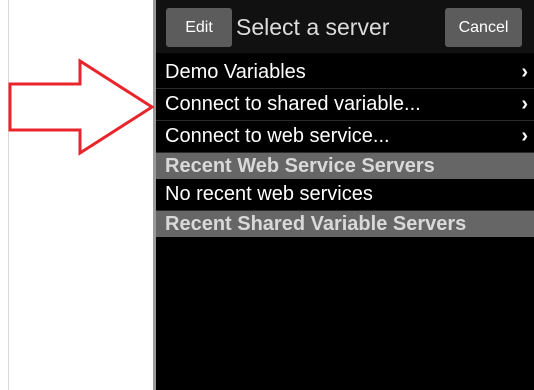 The height and width of the screenshot is (390, 534). I want to click on navigation-bar: Edit Select a server Cancel, so click(345, 26).